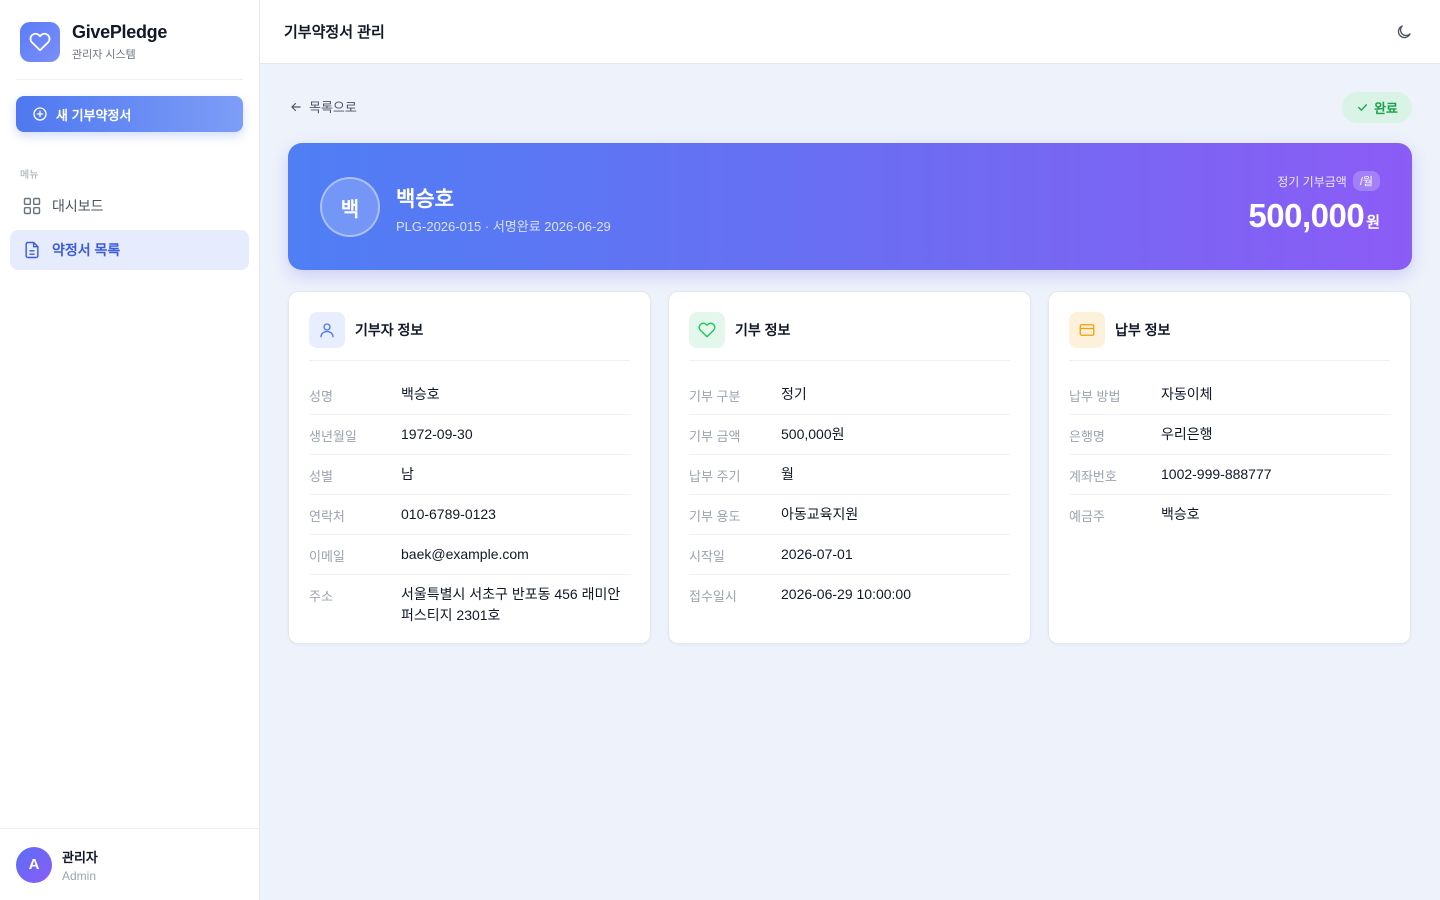 This screenshot has width=1440, height=900. Describe the element at coordinates (389, 330) in the screenshot. I see `card-title: 기부자 정보` at that location.